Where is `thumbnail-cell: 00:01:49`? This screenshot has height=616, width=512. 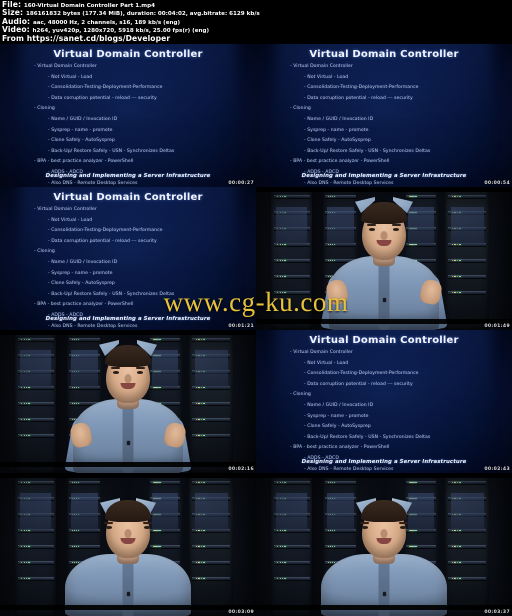
thumbnail-cell: 00:01:49 is located at coordinates (384, 258).